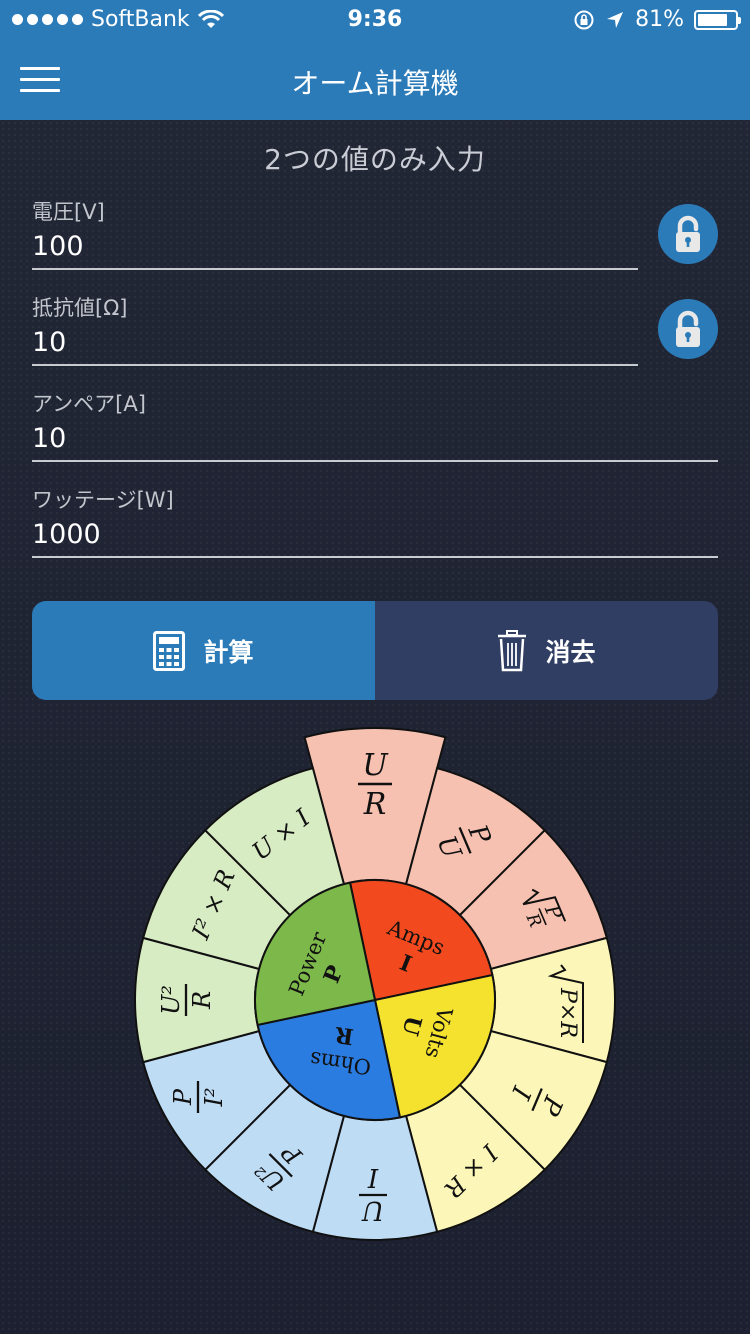 This screenshot has height=1334, width=750. I want to click on battery-percent: 81%, so click(659, 19).